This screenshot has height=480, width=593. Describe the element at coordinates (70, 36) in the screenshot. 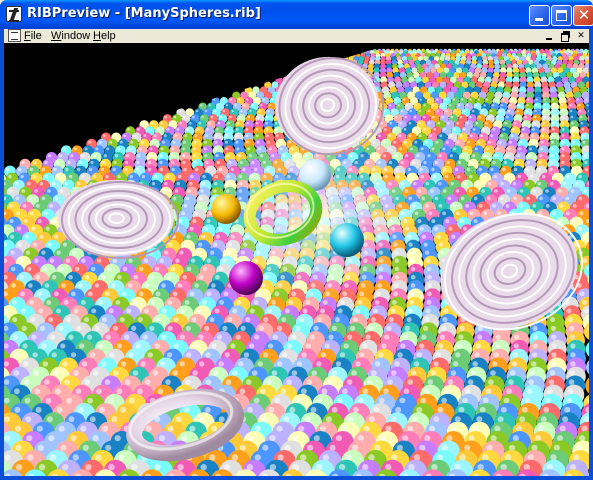

I see `menu-window: Window` at that location.